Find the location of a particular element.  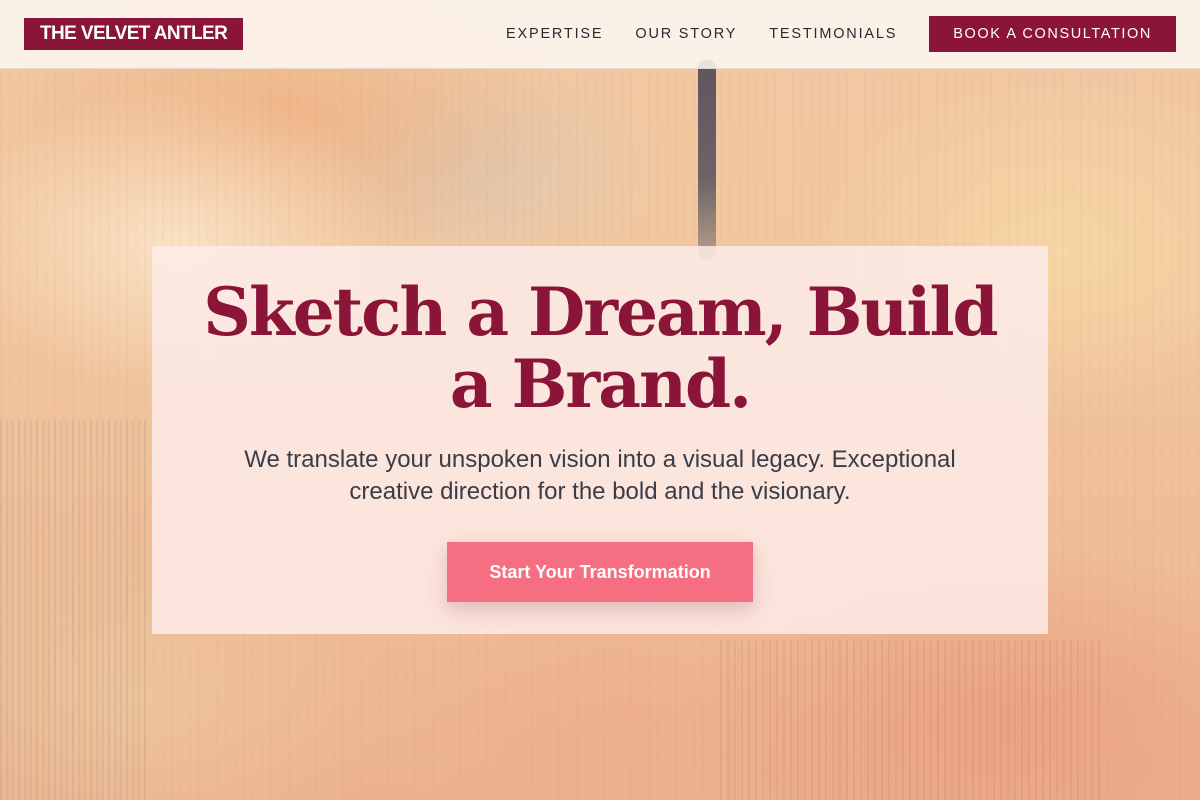

paint-streak is located at coordinates (707, 160).